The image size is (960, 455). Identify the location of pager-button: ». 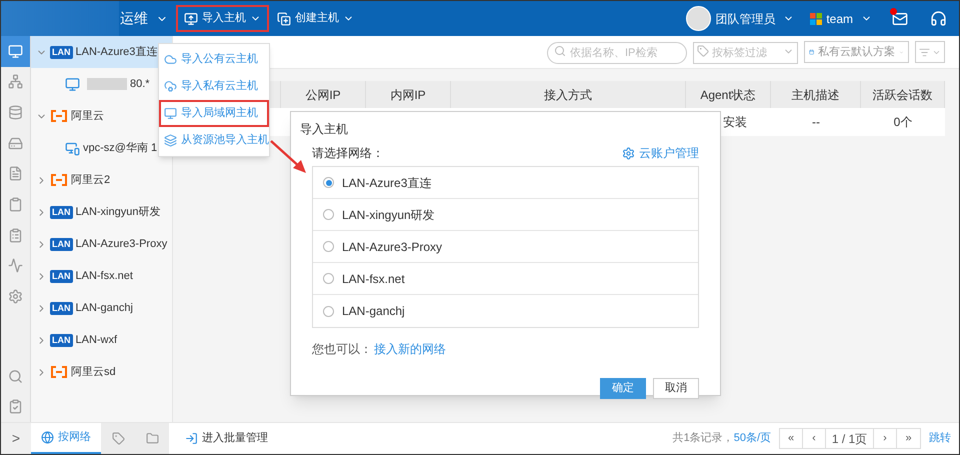
(908, 438).